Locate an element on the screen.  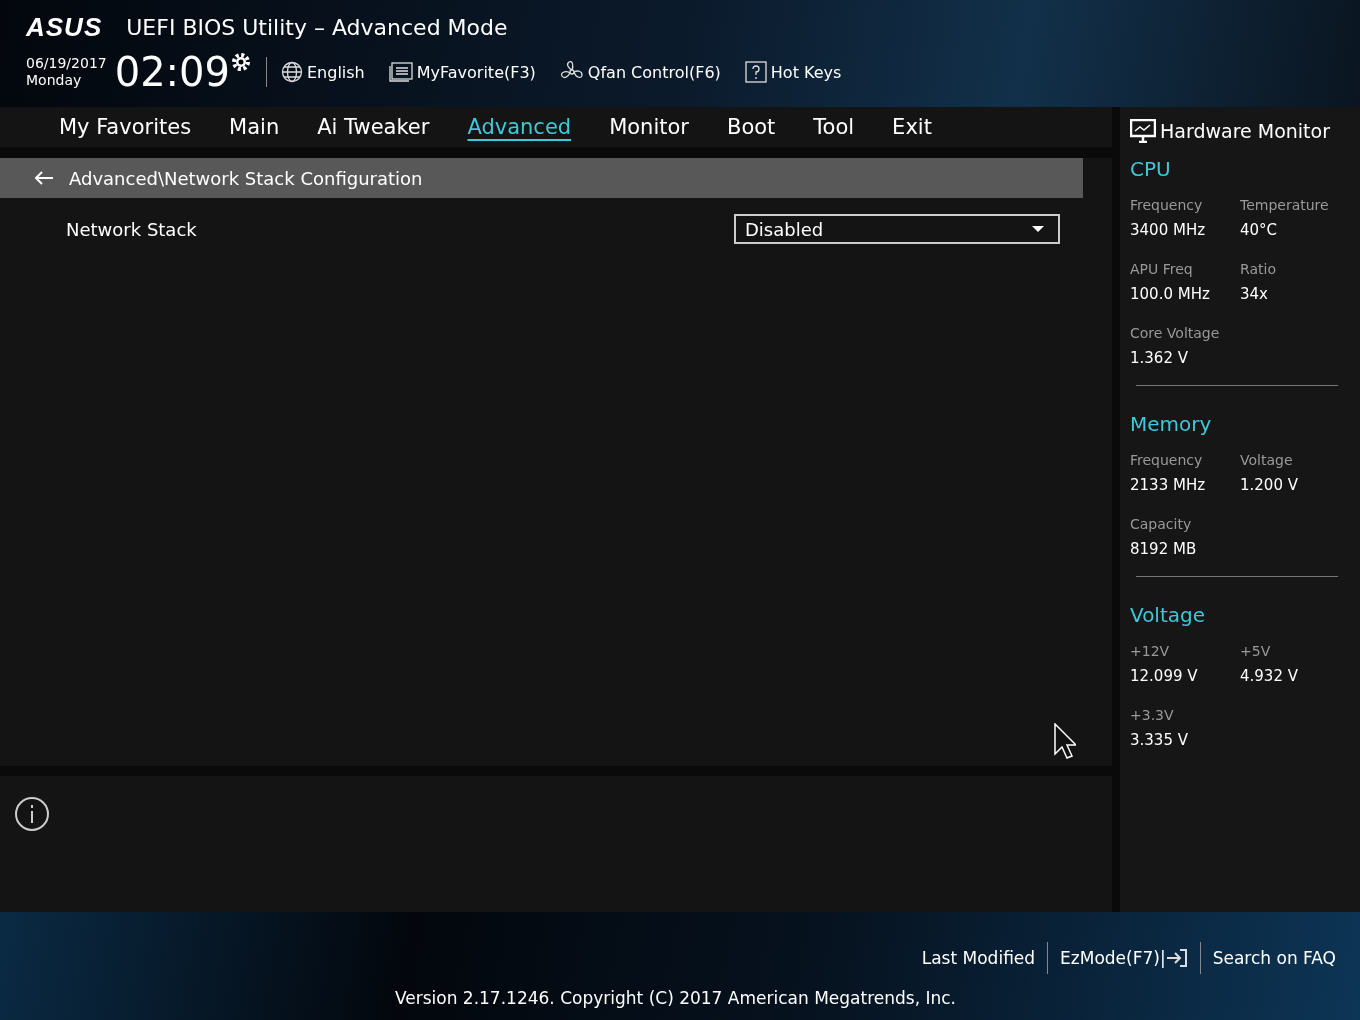
section-title: Memory is located at coordinates (1171, 424).